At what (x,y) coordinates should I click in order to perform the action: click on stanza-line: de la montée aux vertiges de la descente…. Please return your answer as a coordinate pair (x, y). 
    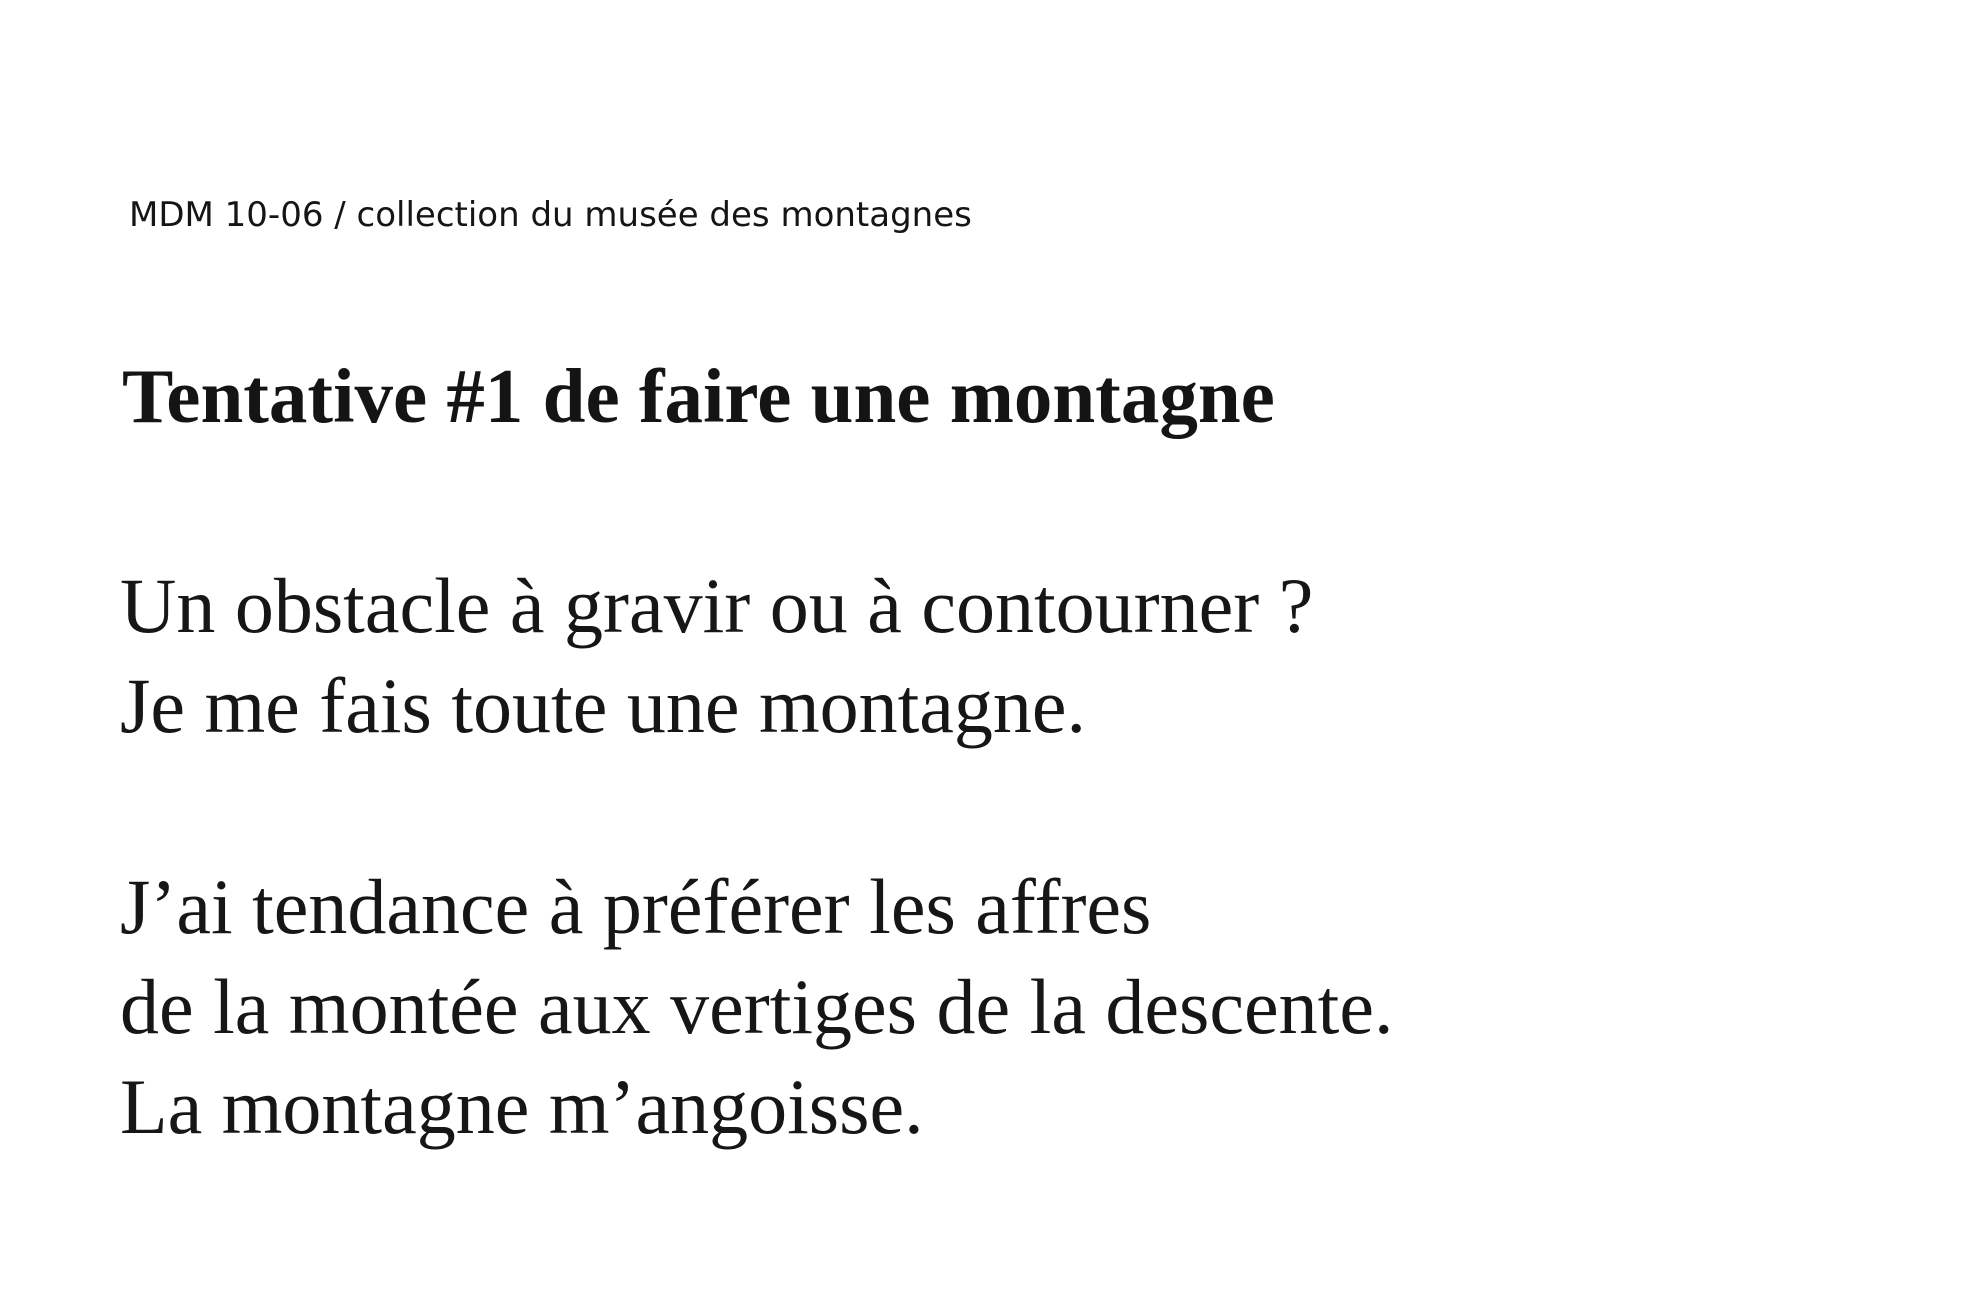
    Looking at the image, I should click on (757, 1006).